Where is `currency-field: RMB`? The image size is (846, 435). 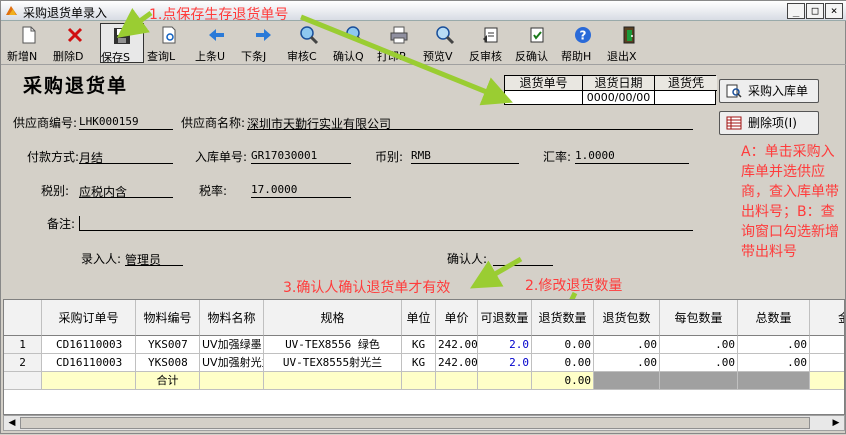 currency-field: RMB is located at coordinates (465, 156).